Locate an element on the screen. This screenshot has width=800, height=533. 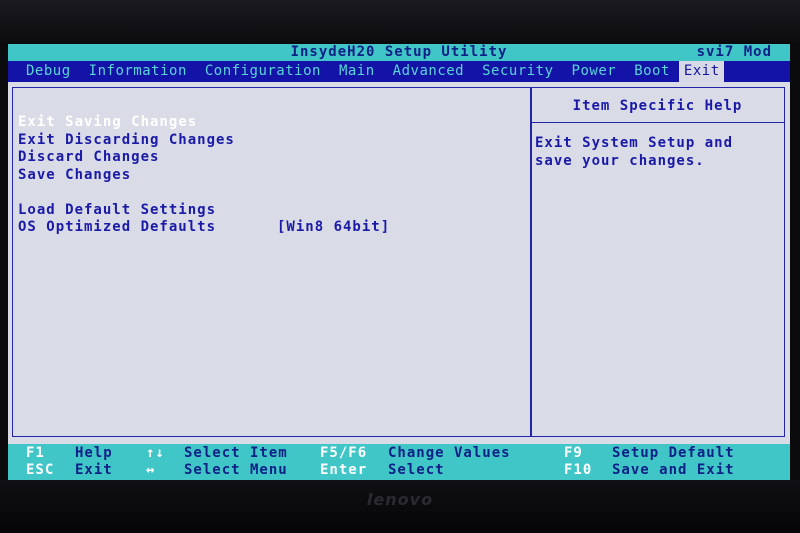
tab-advanced: Advanced is located at coordinates (428, 71).